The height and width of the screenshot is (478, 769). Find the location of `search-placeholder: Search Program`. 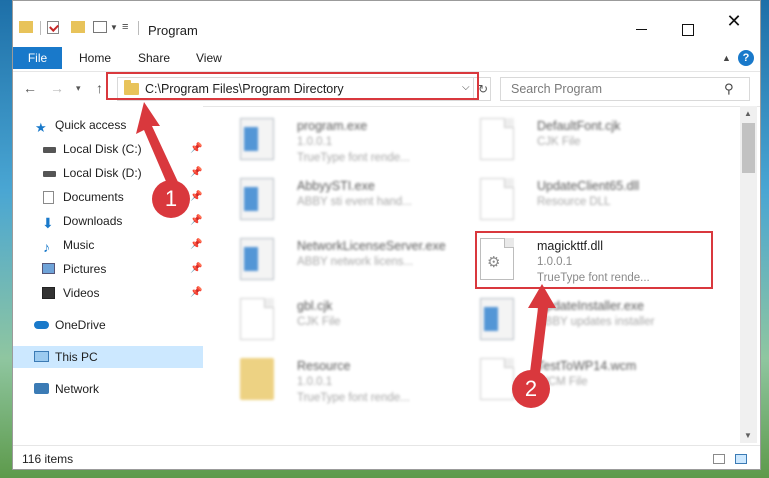

search-placeholder: Search Program is located at coordinates (557, 89).